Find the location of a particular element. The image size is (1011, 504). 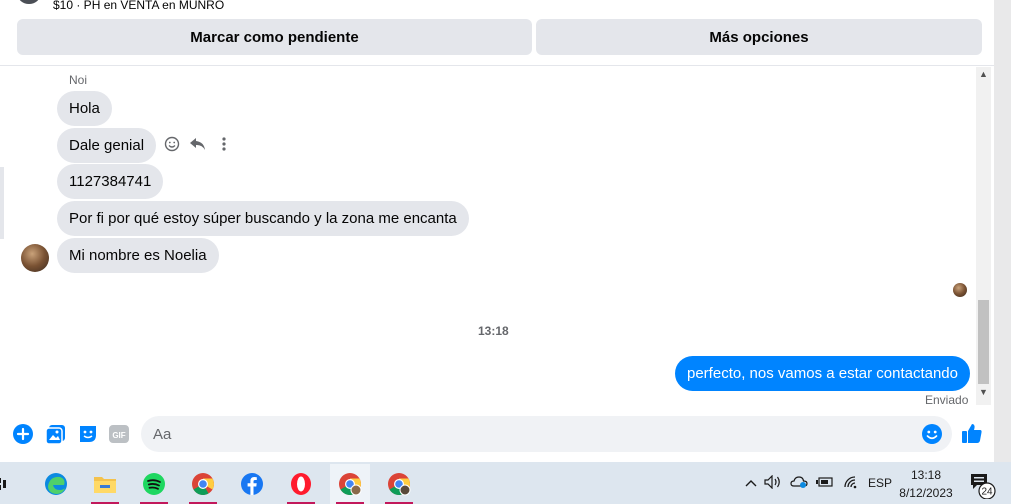

opera-icon is located at coordinates (301, 484).